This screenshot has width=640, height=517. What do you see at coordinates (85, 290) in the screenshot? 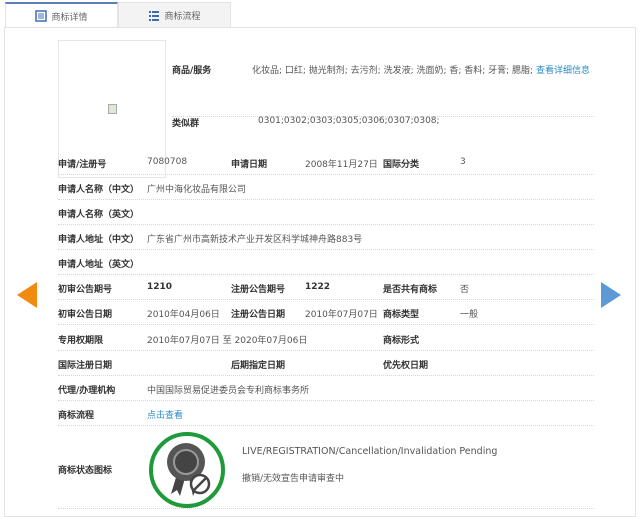
I see `prelim-no-label: 初审公告期号` at bounding box center [85, 290].